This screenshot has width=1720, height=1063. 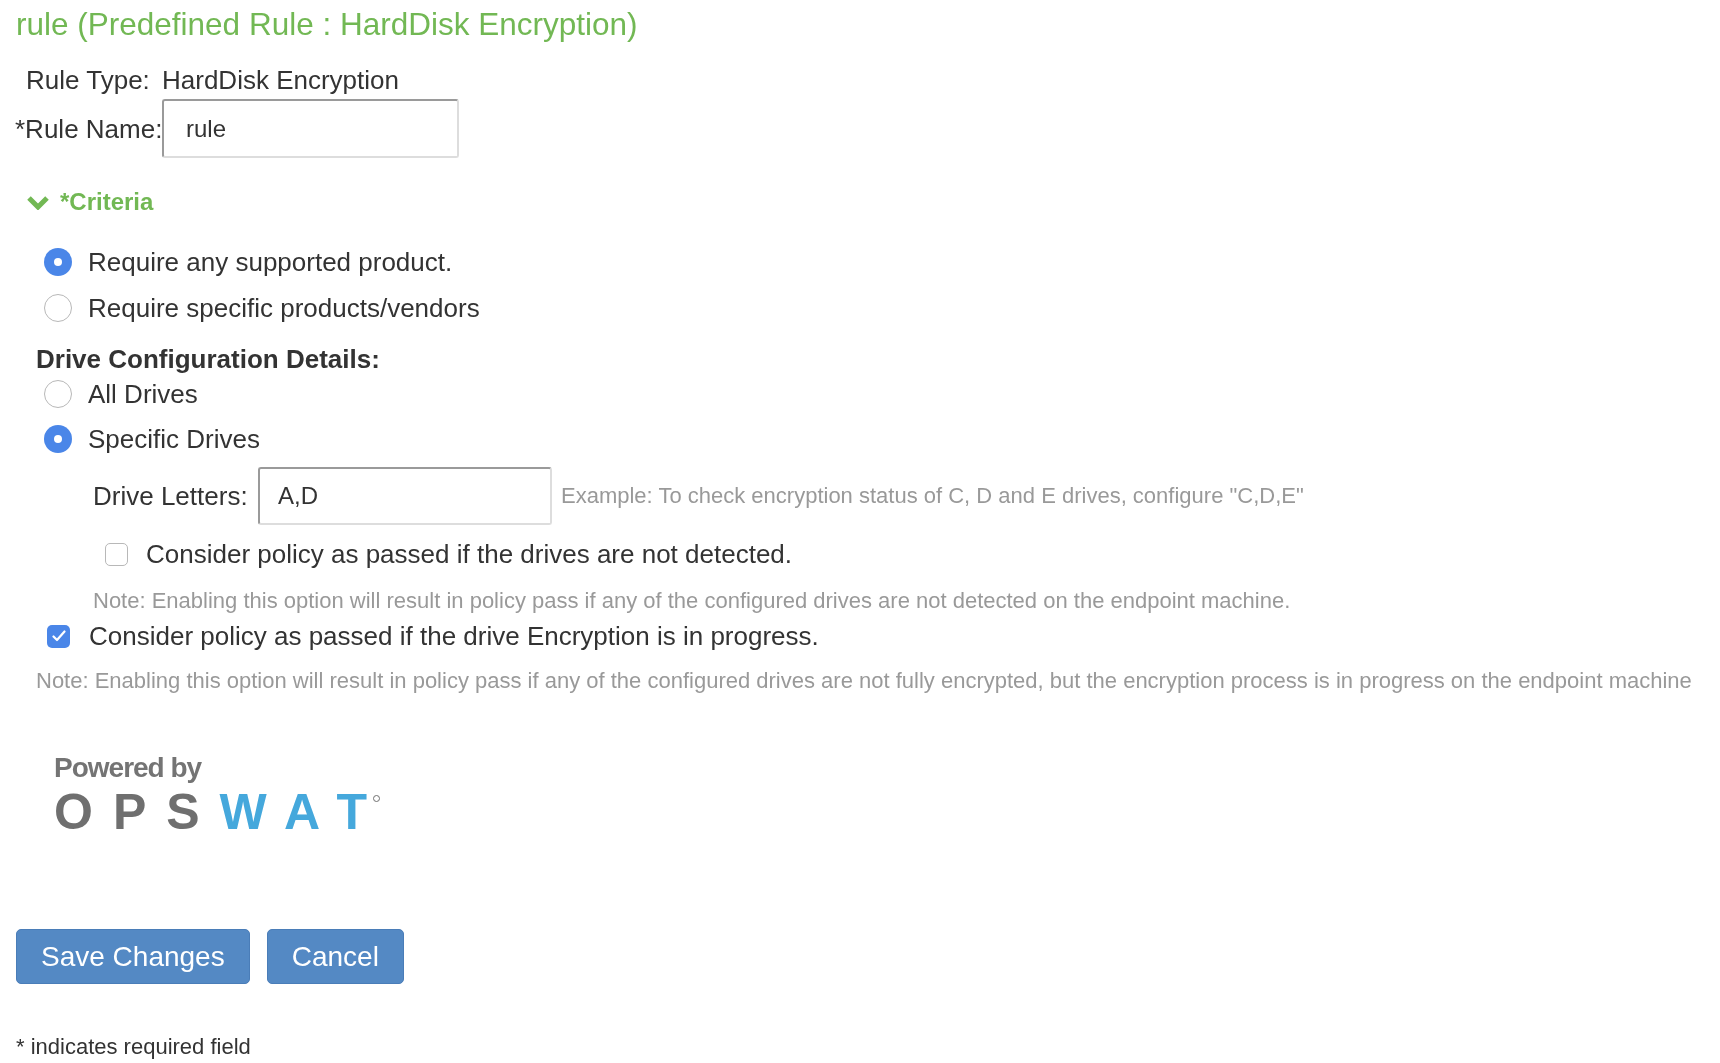 I want to click on chevron-down-icon, so click(x=38, y=202).